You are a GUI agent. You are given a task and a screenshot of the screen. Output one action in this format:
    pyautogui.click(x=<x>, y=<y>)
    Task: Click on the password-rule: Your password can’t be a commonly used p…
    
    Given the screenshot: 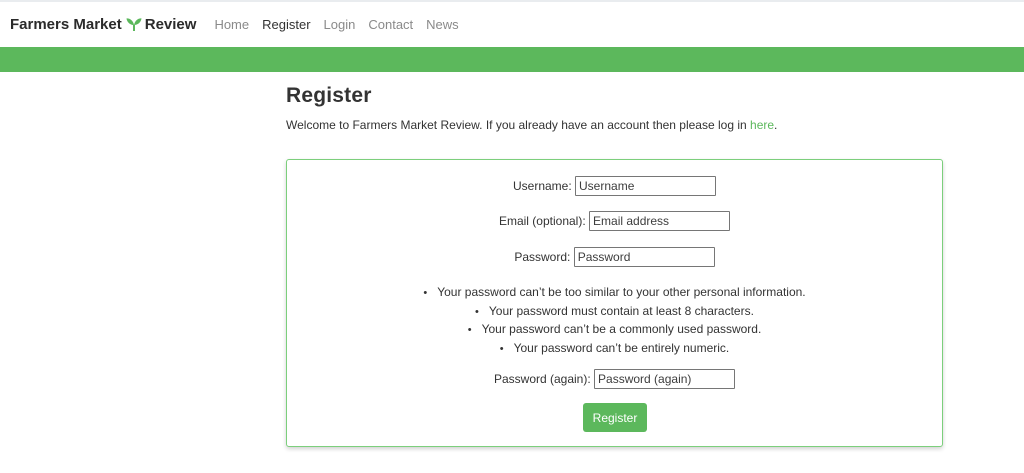 What is the action you would take?
    pyautogui.click(x=614, y=329)
    